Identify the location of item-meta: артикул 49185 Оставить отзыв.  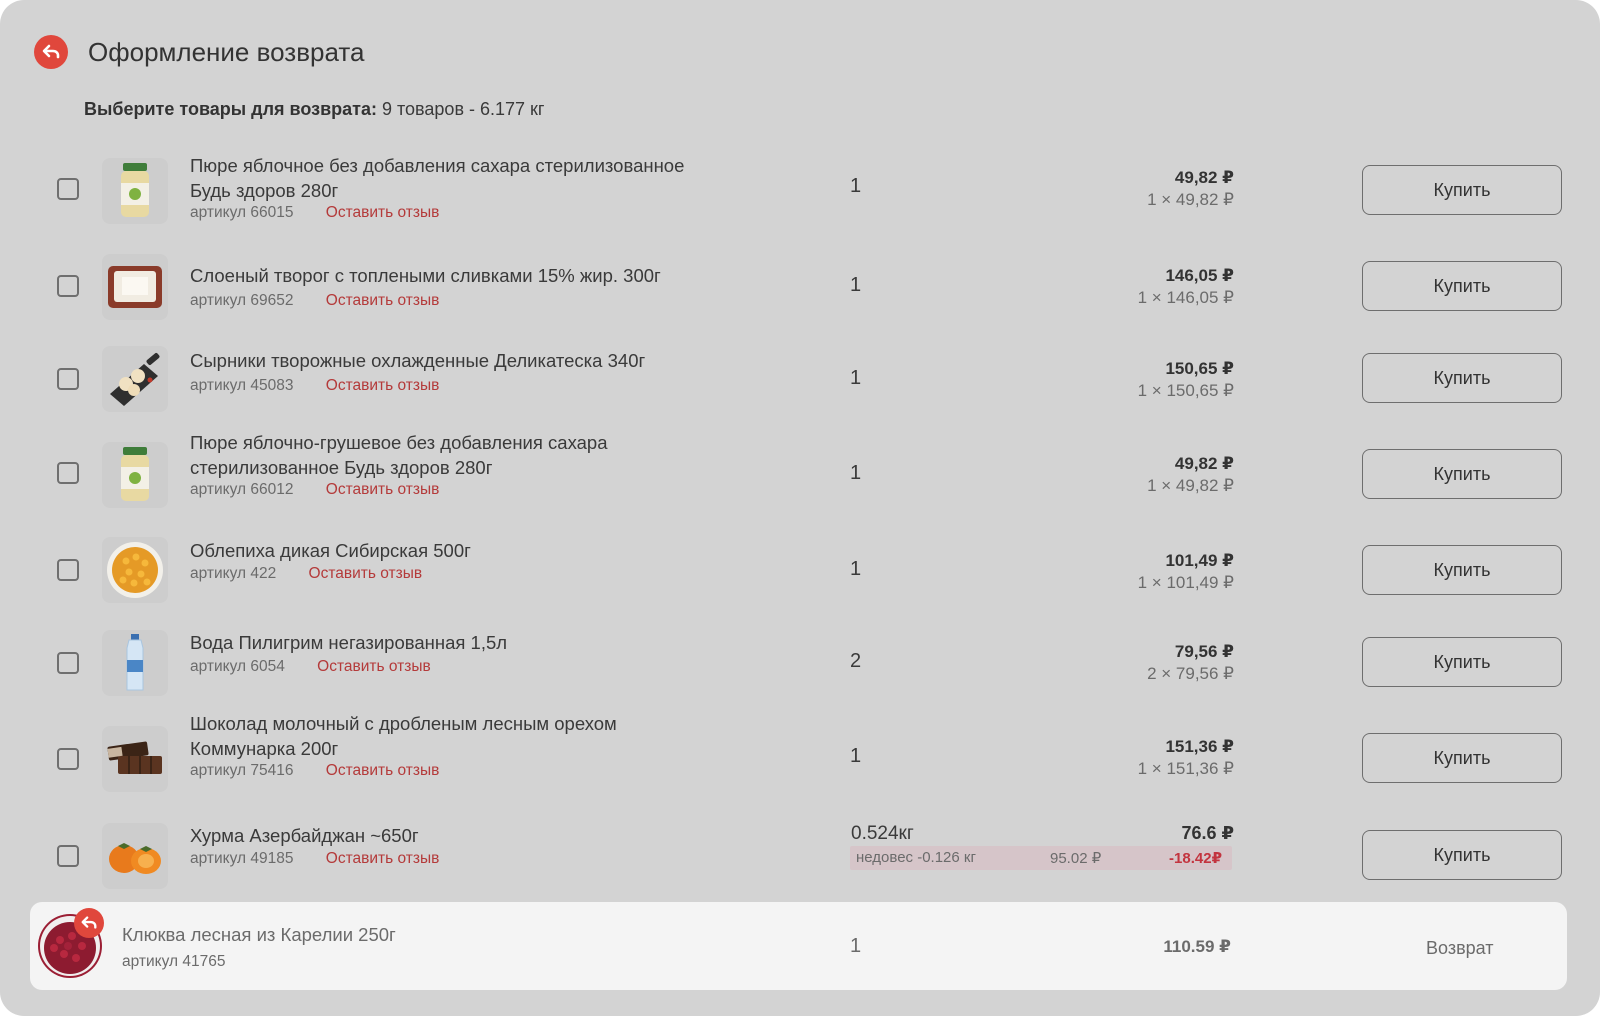
(314, 859).